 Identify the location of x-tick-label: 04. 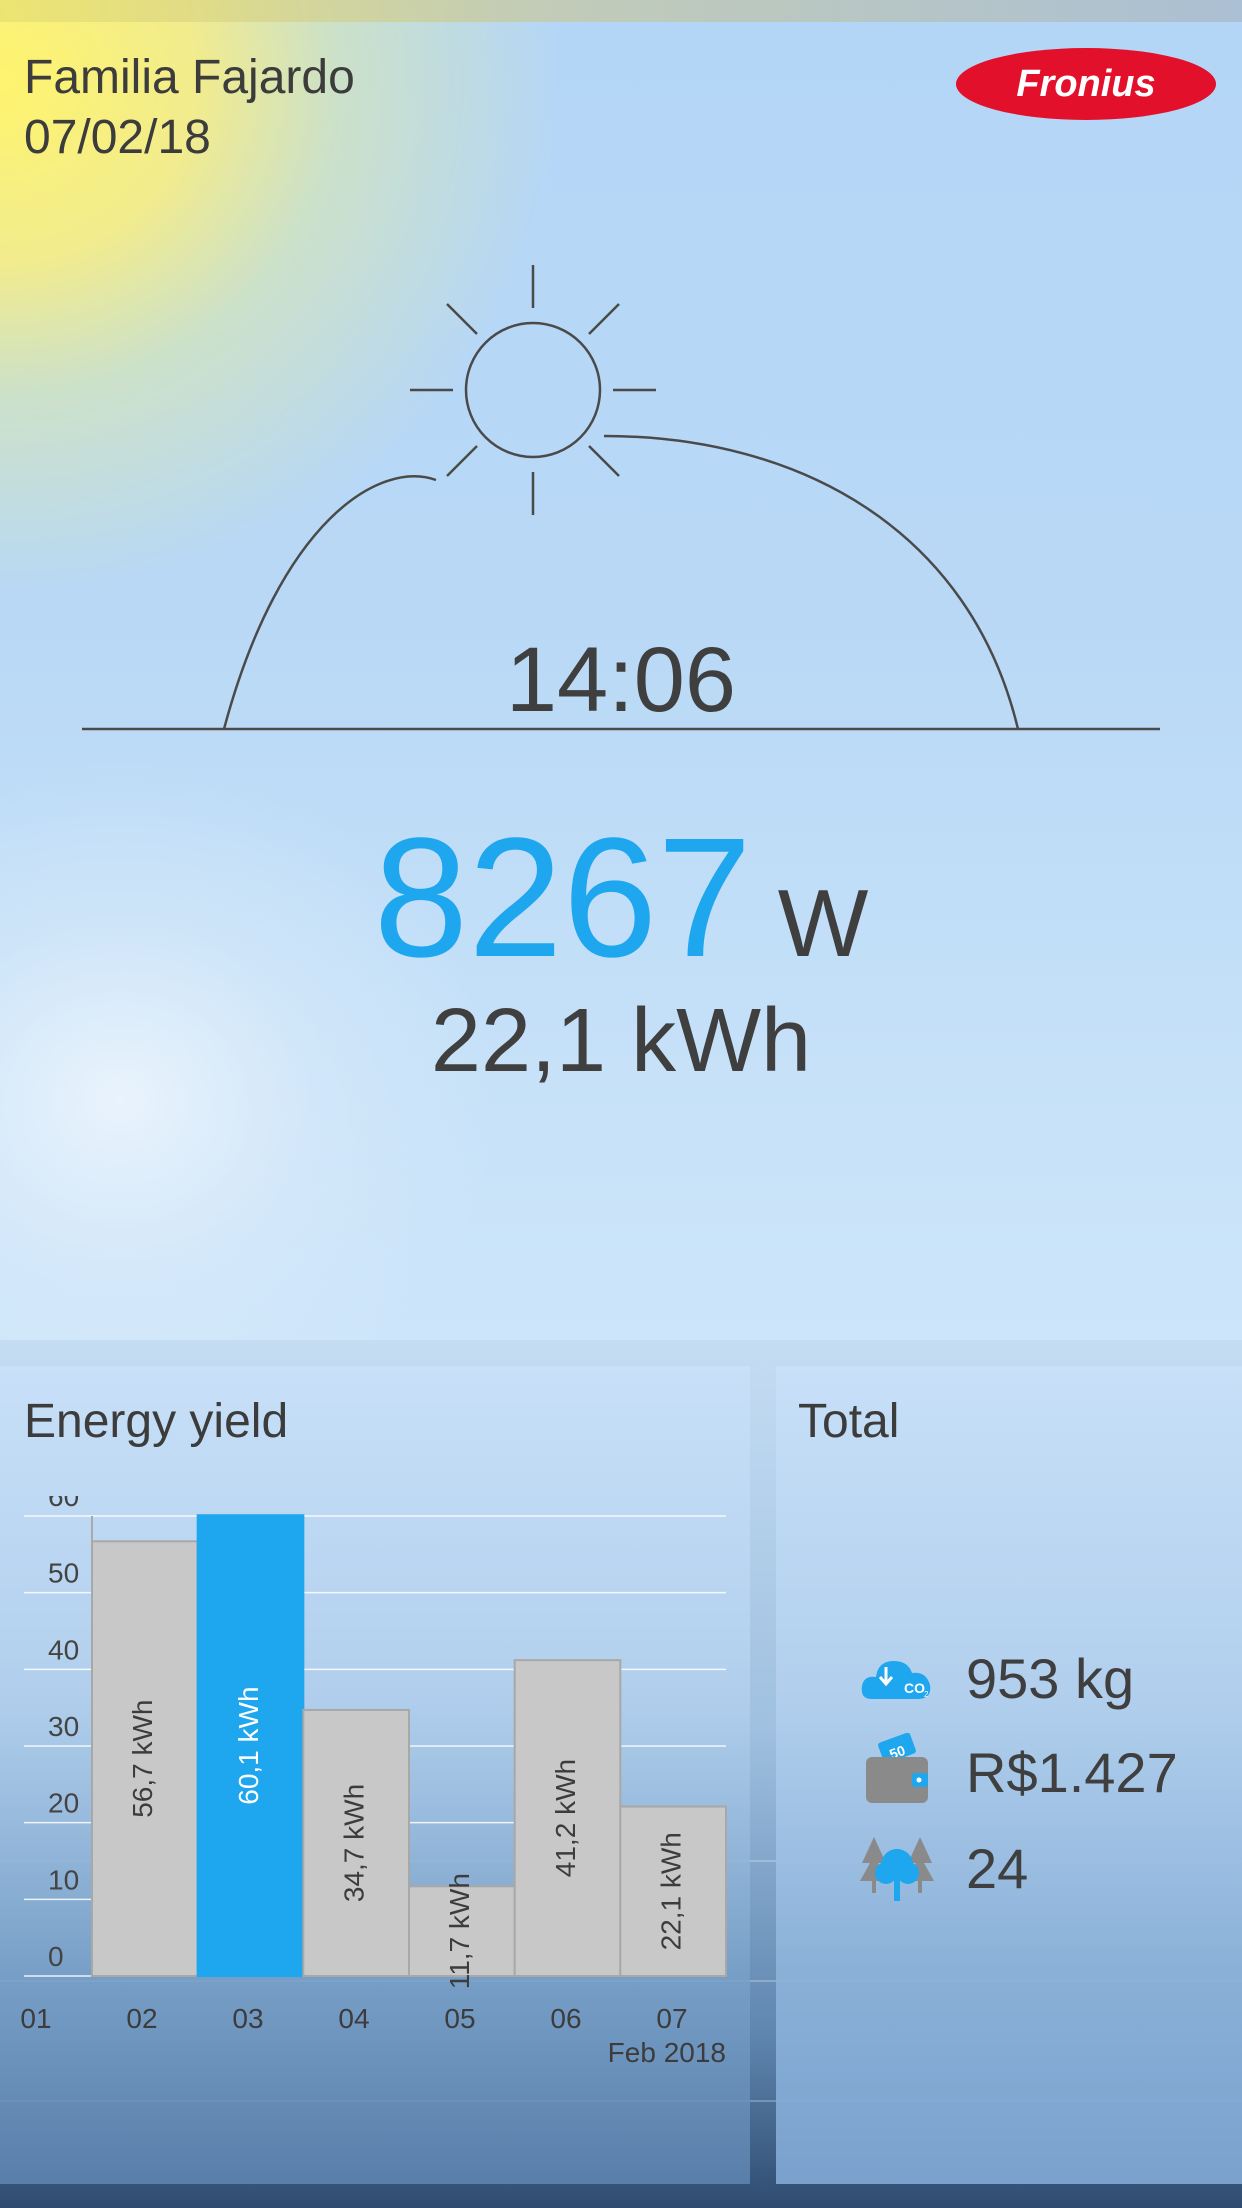
(353, 2018).